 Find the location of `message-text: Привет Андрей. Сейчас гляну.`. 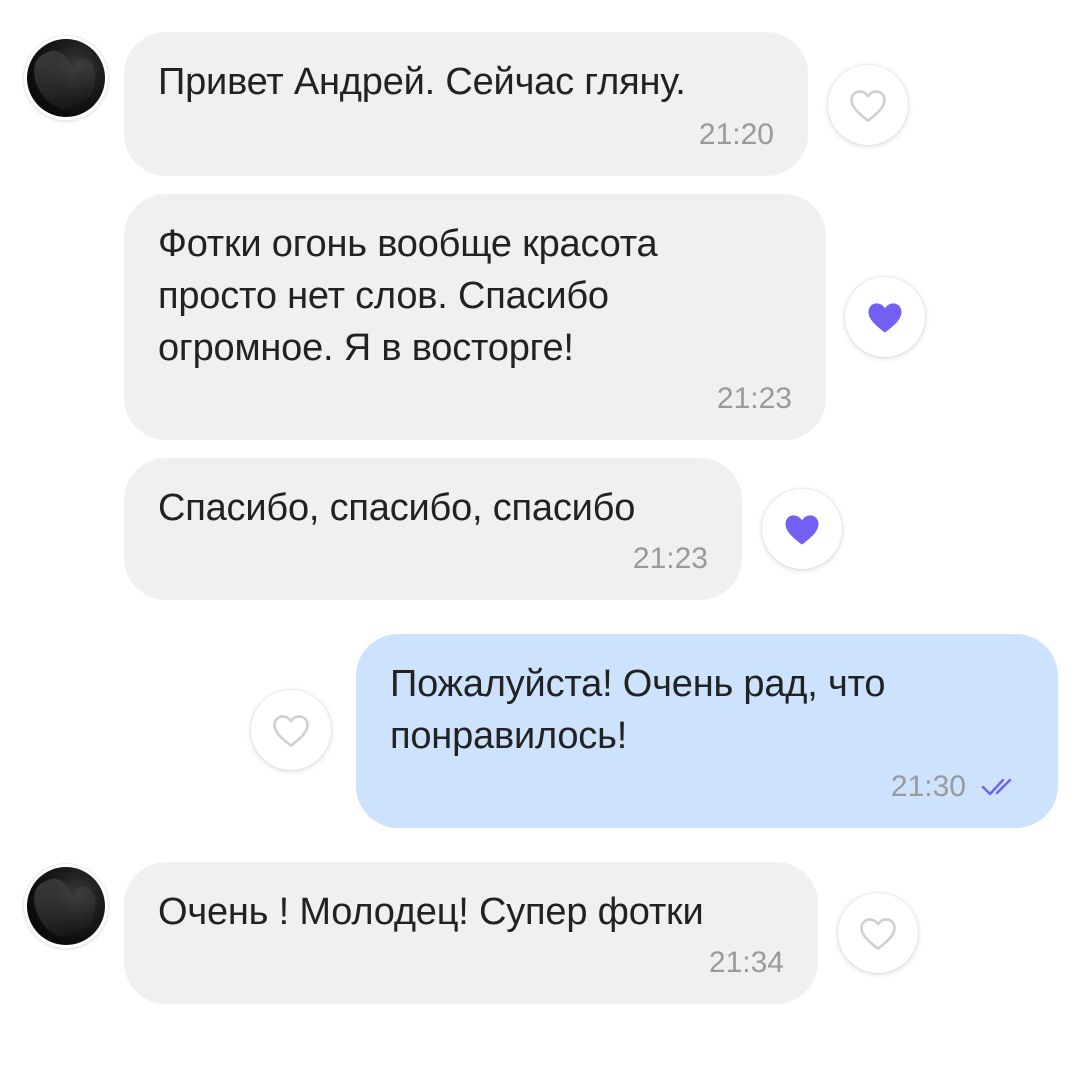

message-text: Привет Андрей. Сейчас гляну. is located at coordinates (422, 82).